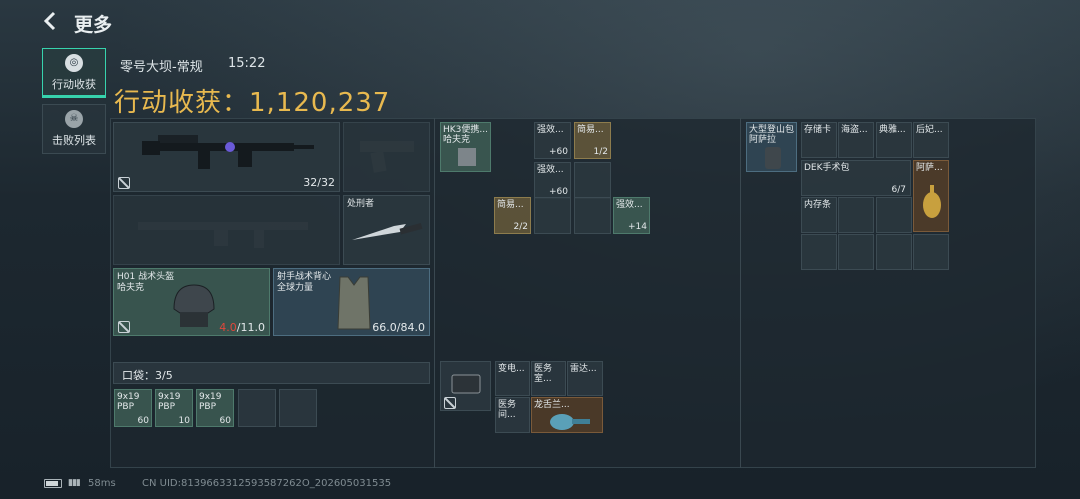 Image resolution: width=1080 pixels, height=499 pixels. What do you see at coordinates (52, 22) in the screenshot?
I see `back-arrow-icon` at bounding box center [52, 22].